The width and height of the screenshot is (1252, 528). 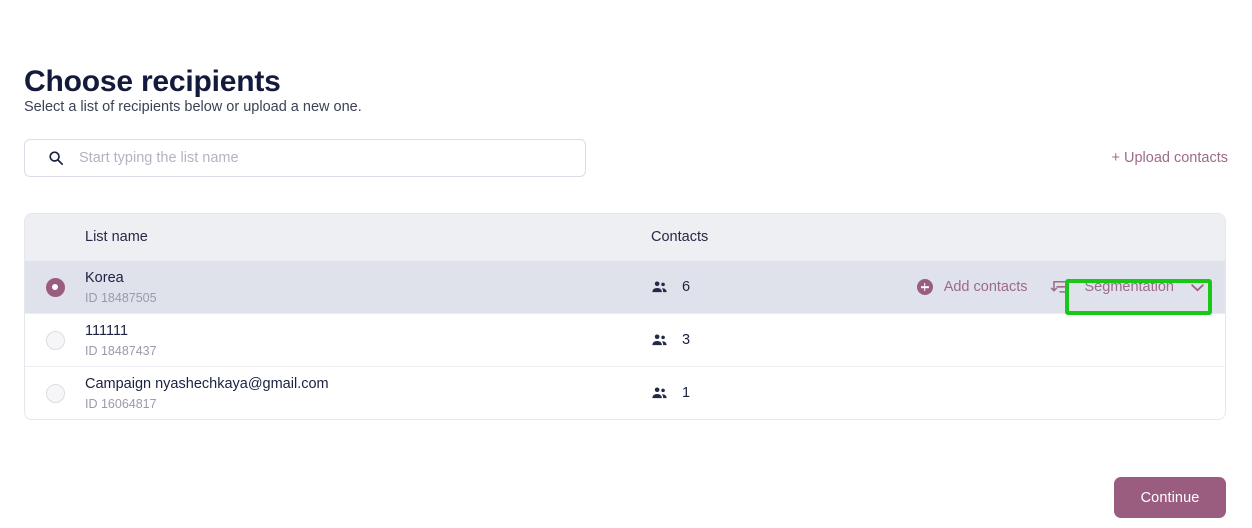 I want to click on search-input, so click(x=326, y=158).